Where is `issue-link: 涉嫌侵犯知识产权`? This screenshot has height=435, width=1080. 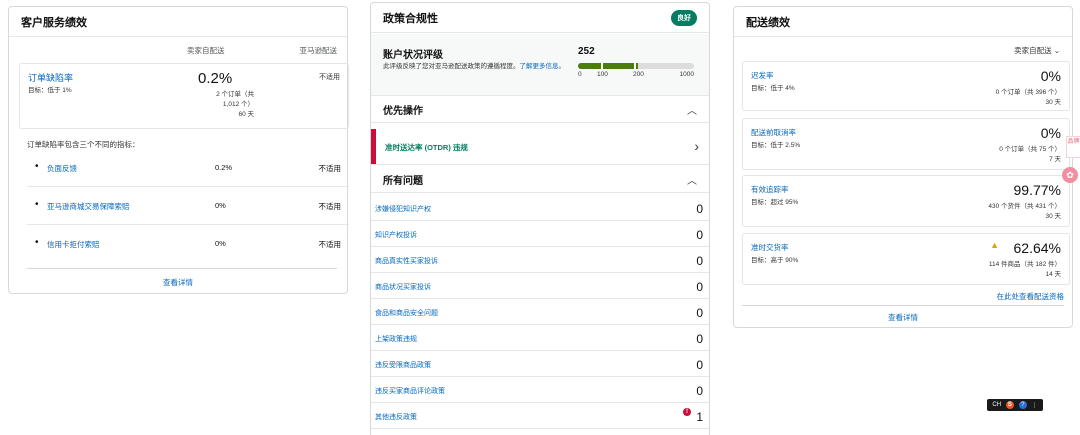
issue-link: 涉嫌侵犯知识产权 is located at coordinates (403, 209).